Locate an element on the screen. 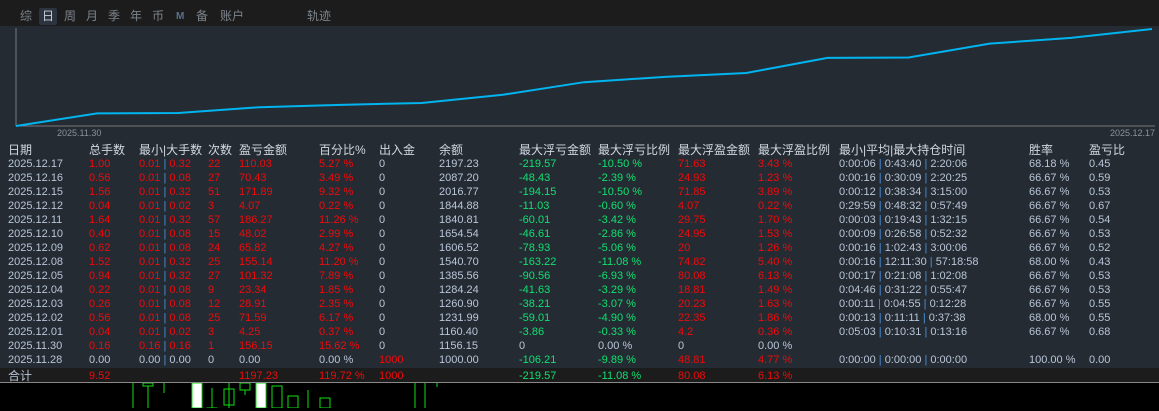 Image resolution: width=1159 pixels, height=411 pixels. table-cell: 5.27 % is located at coordinates (336, 164).